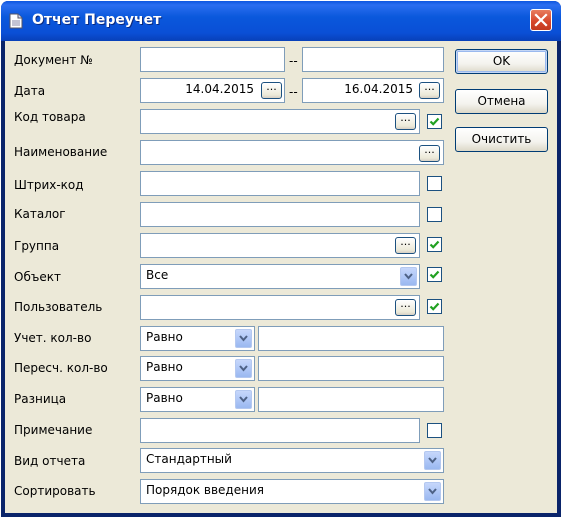  What do you see at coordinates (55, 491) in the screenshot?
I see `label-sort: Сортировать` at bounding box center [55, 491].